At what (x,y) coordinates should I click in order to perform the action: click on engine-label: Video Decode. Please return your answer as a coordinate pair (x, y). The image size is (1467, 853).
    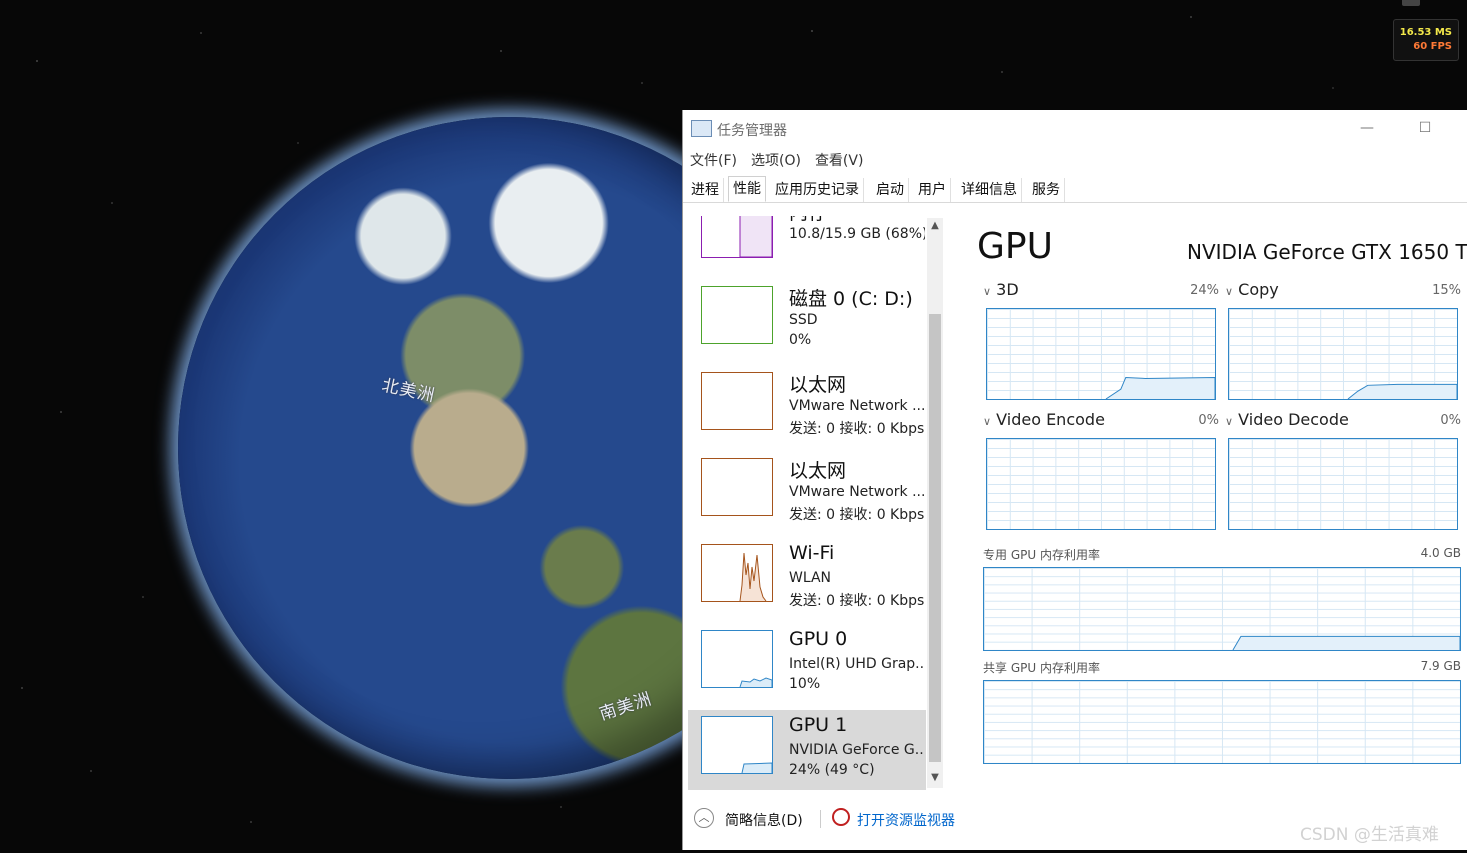
    Looking at the image, I should click on (1293, 419).